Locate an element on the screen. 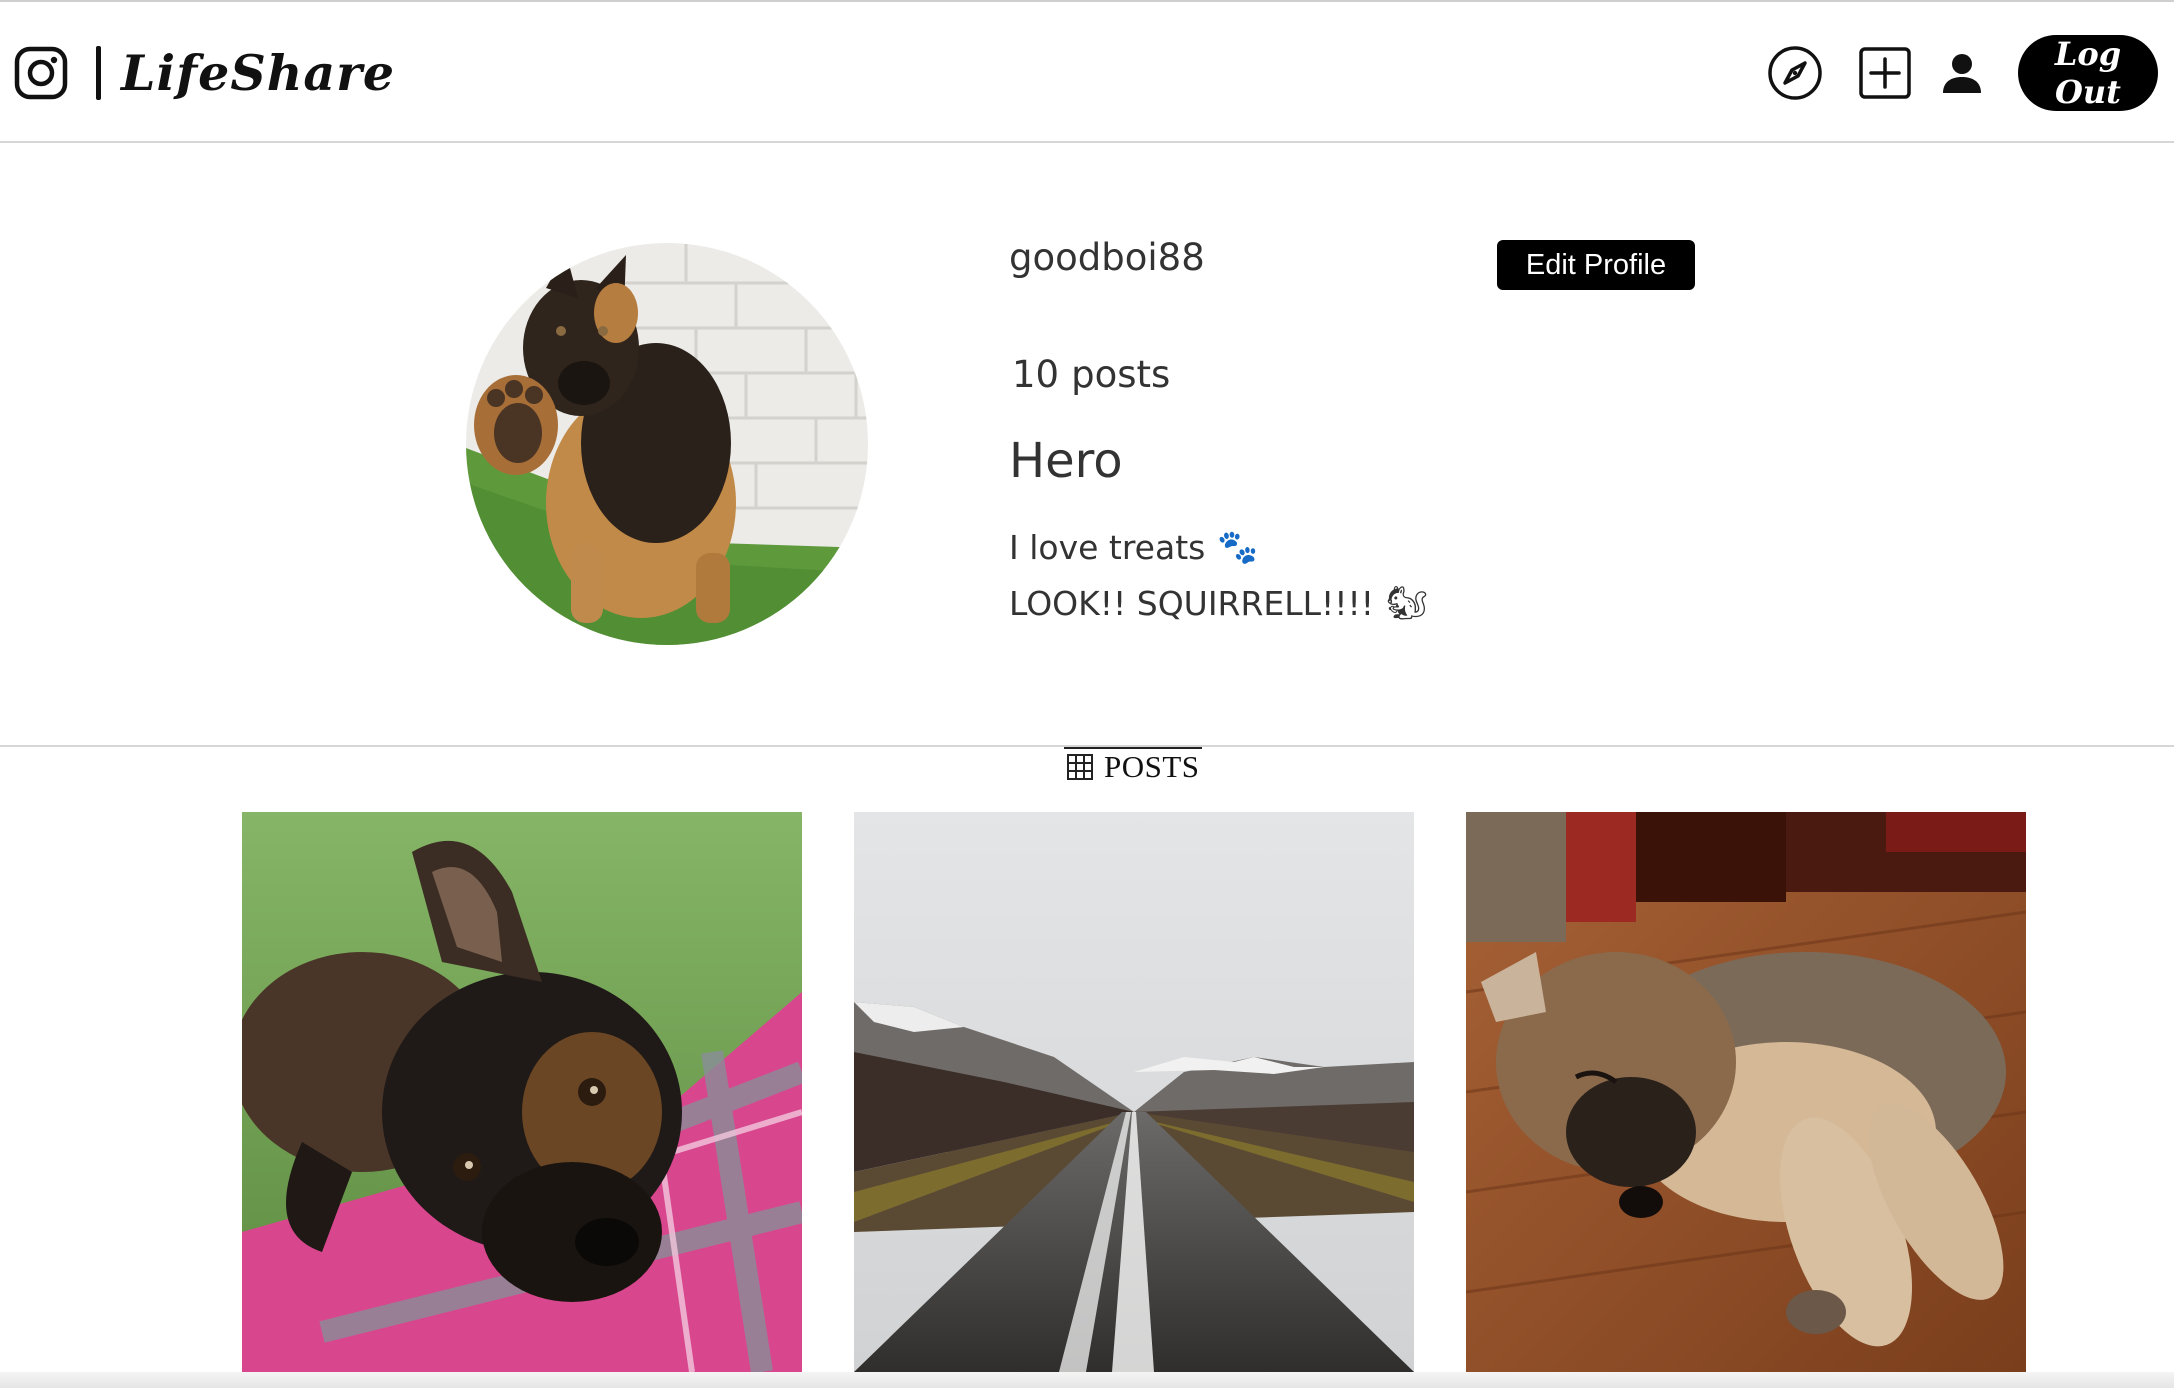 The image size is (2174, 1388). profile-button is located at coordinates (1962, 73).